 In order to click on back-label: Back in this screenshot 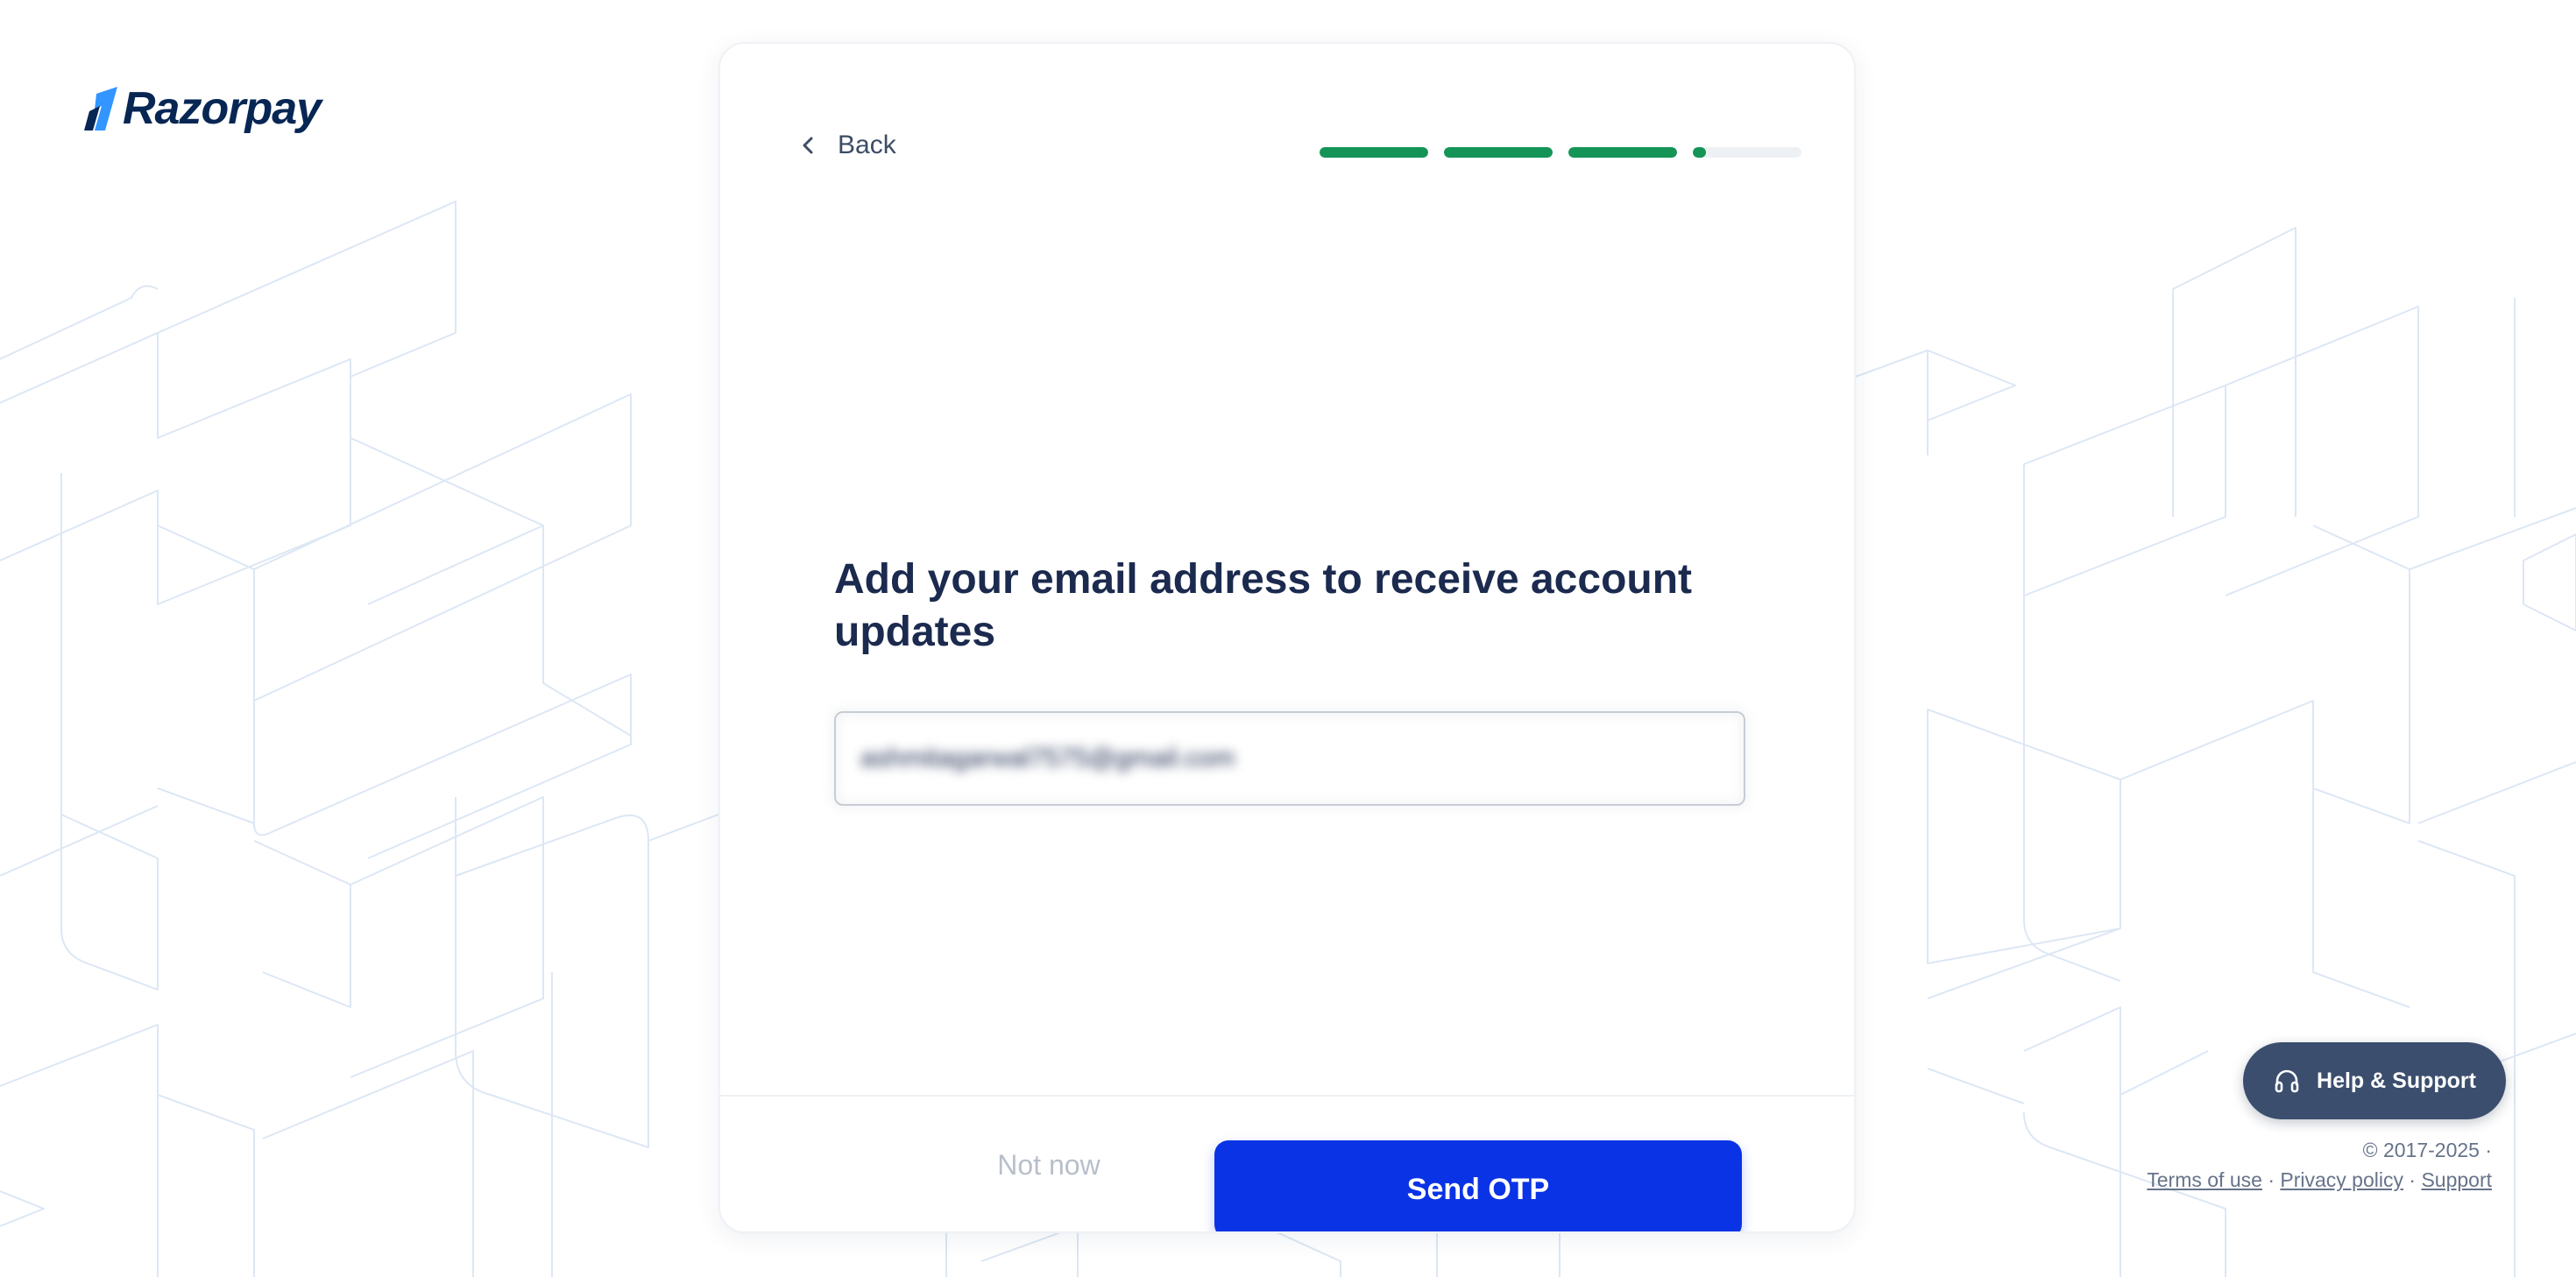, I will do `click(867, 145)`.